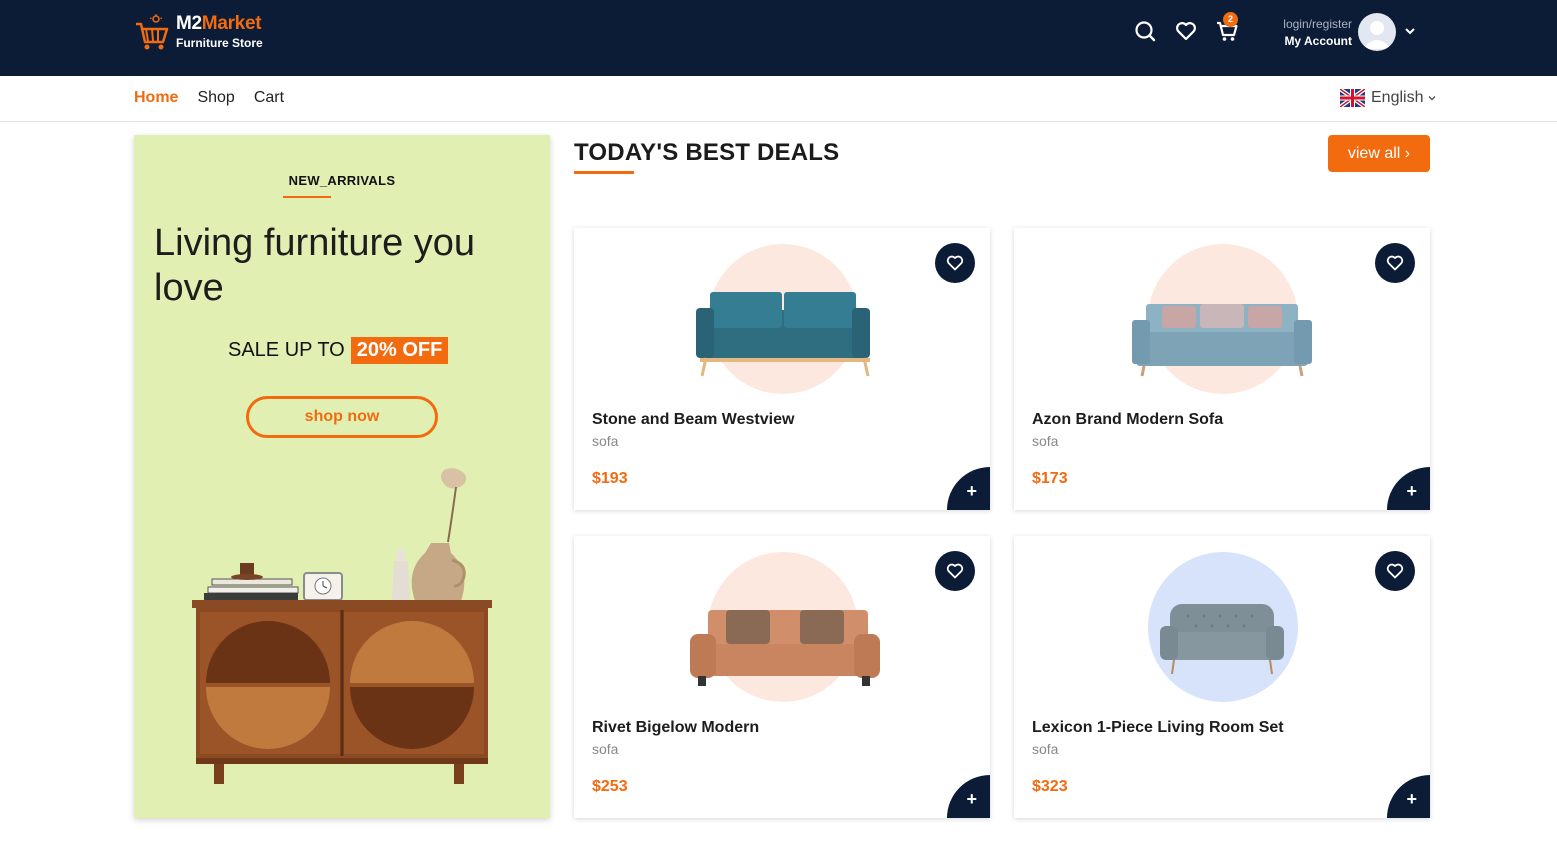 This screenshot has height=856, width=1557. I want to click on blue-sofa-image, so click(783, 334).